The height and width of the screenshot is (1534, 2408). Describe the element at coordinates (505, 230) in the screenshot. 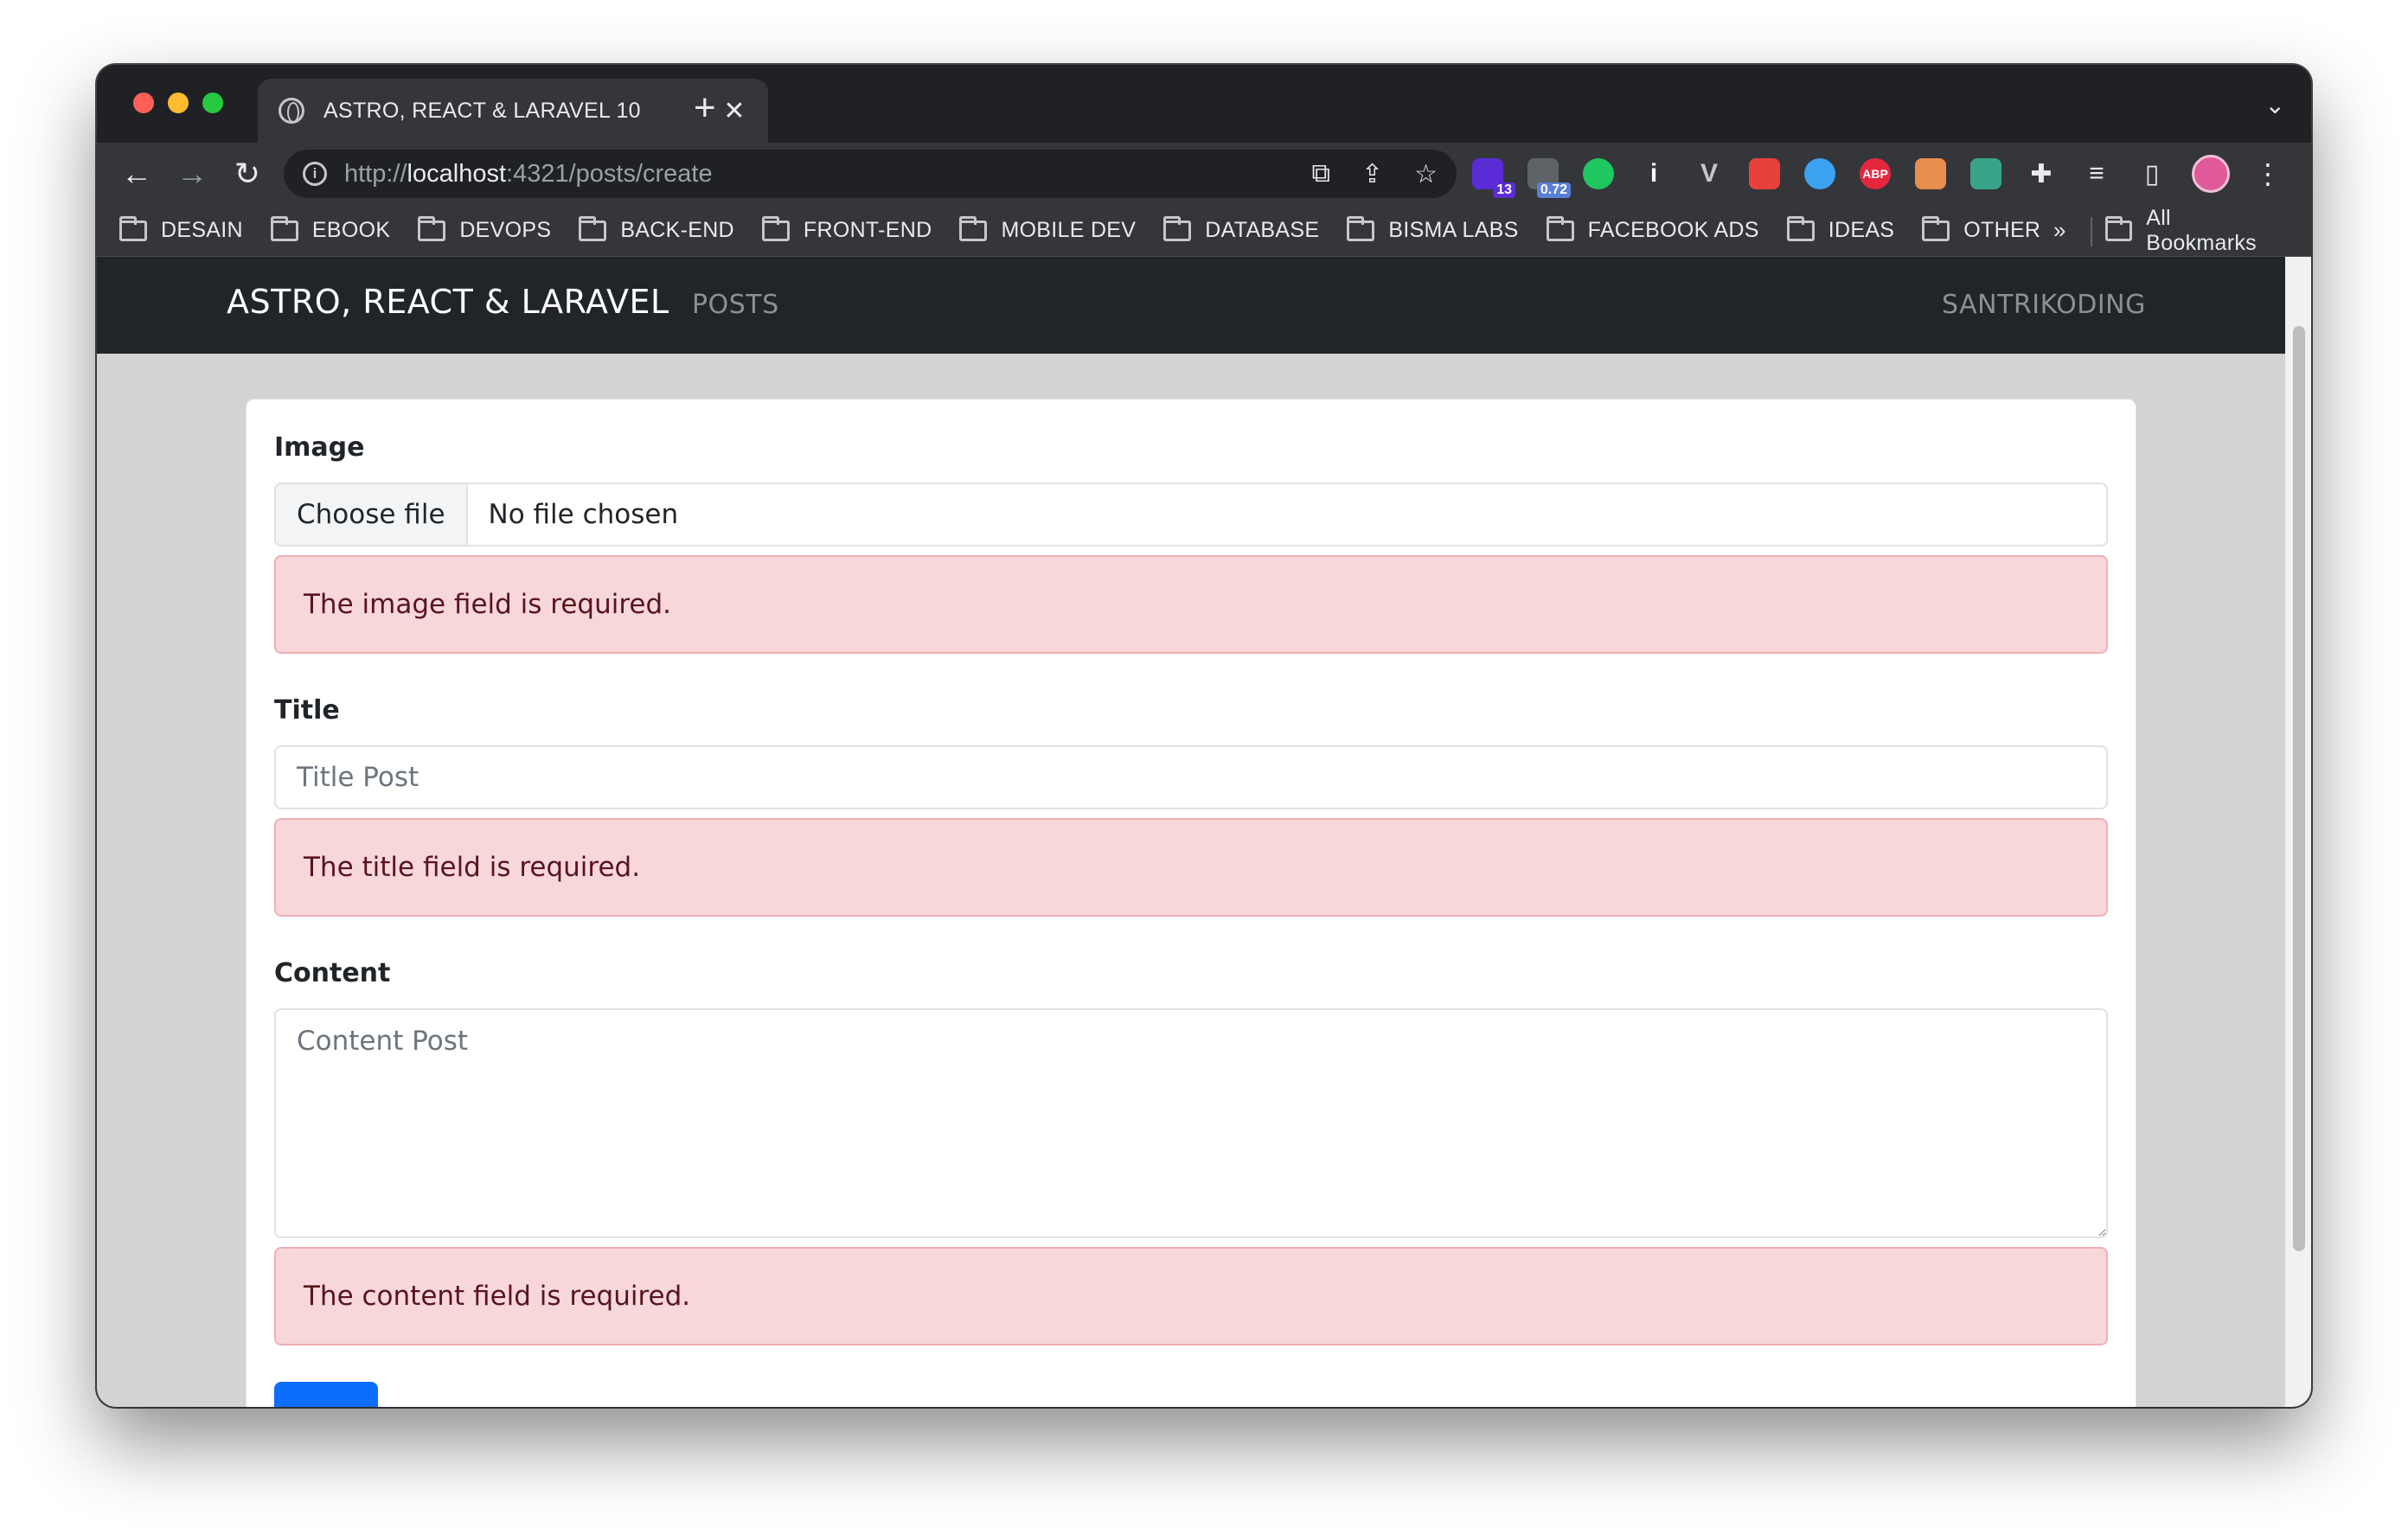

I see `bookmark-label: DEVOPS` at that location.